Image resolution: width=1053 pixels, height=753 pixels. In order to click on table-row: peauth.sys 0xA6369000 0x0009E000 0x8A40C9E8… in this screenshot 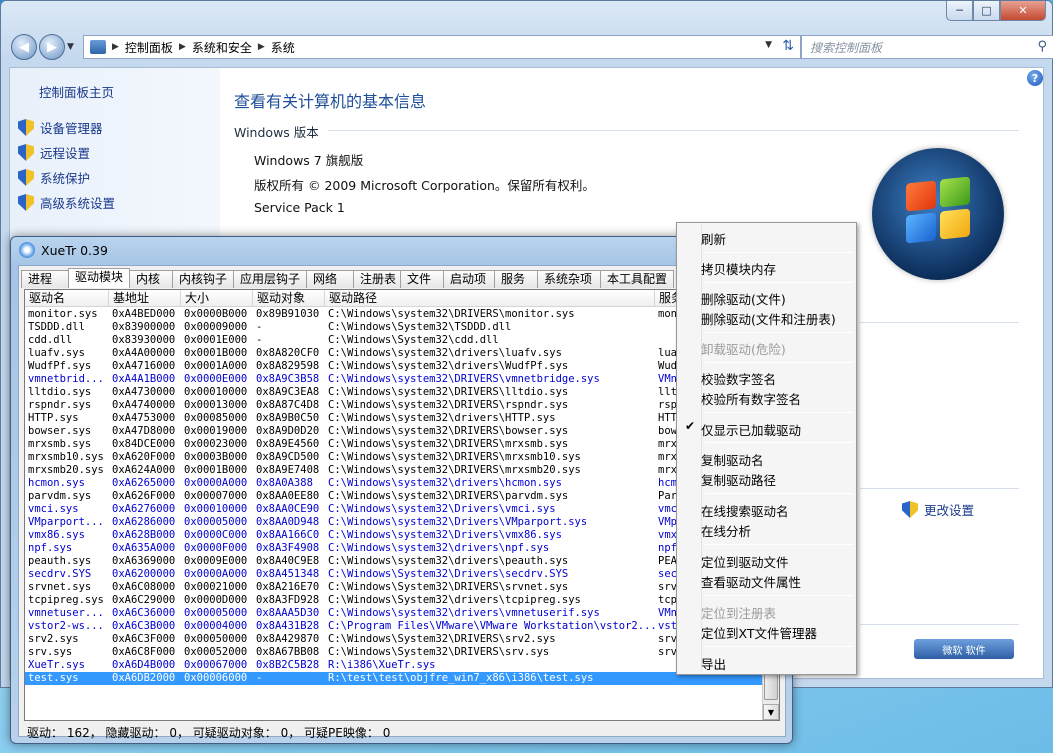, I will do `click(402, 561)`.